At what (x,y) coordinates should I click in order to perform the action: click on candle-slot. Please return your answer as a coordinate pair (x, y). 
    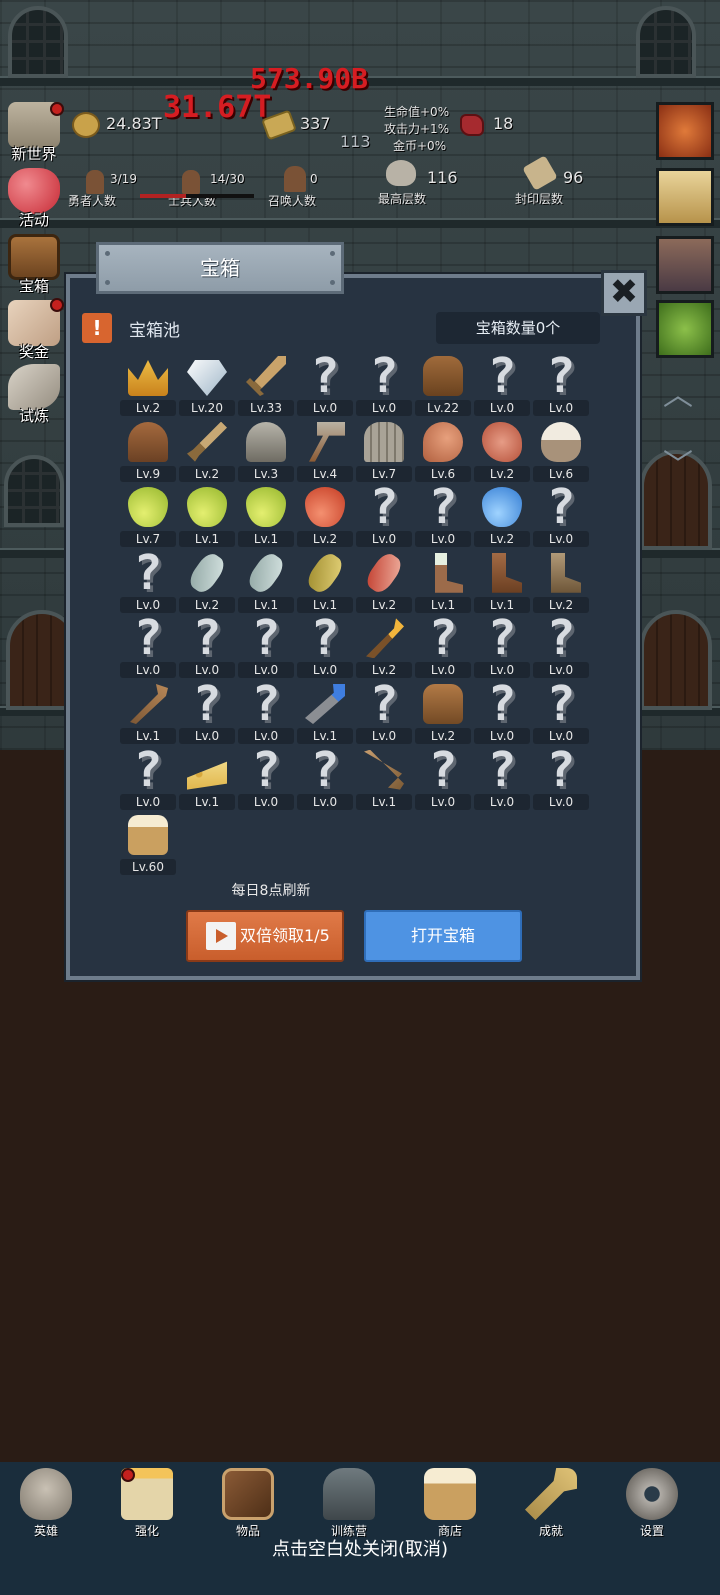
    Looking at the image, I should click on (685, 197).